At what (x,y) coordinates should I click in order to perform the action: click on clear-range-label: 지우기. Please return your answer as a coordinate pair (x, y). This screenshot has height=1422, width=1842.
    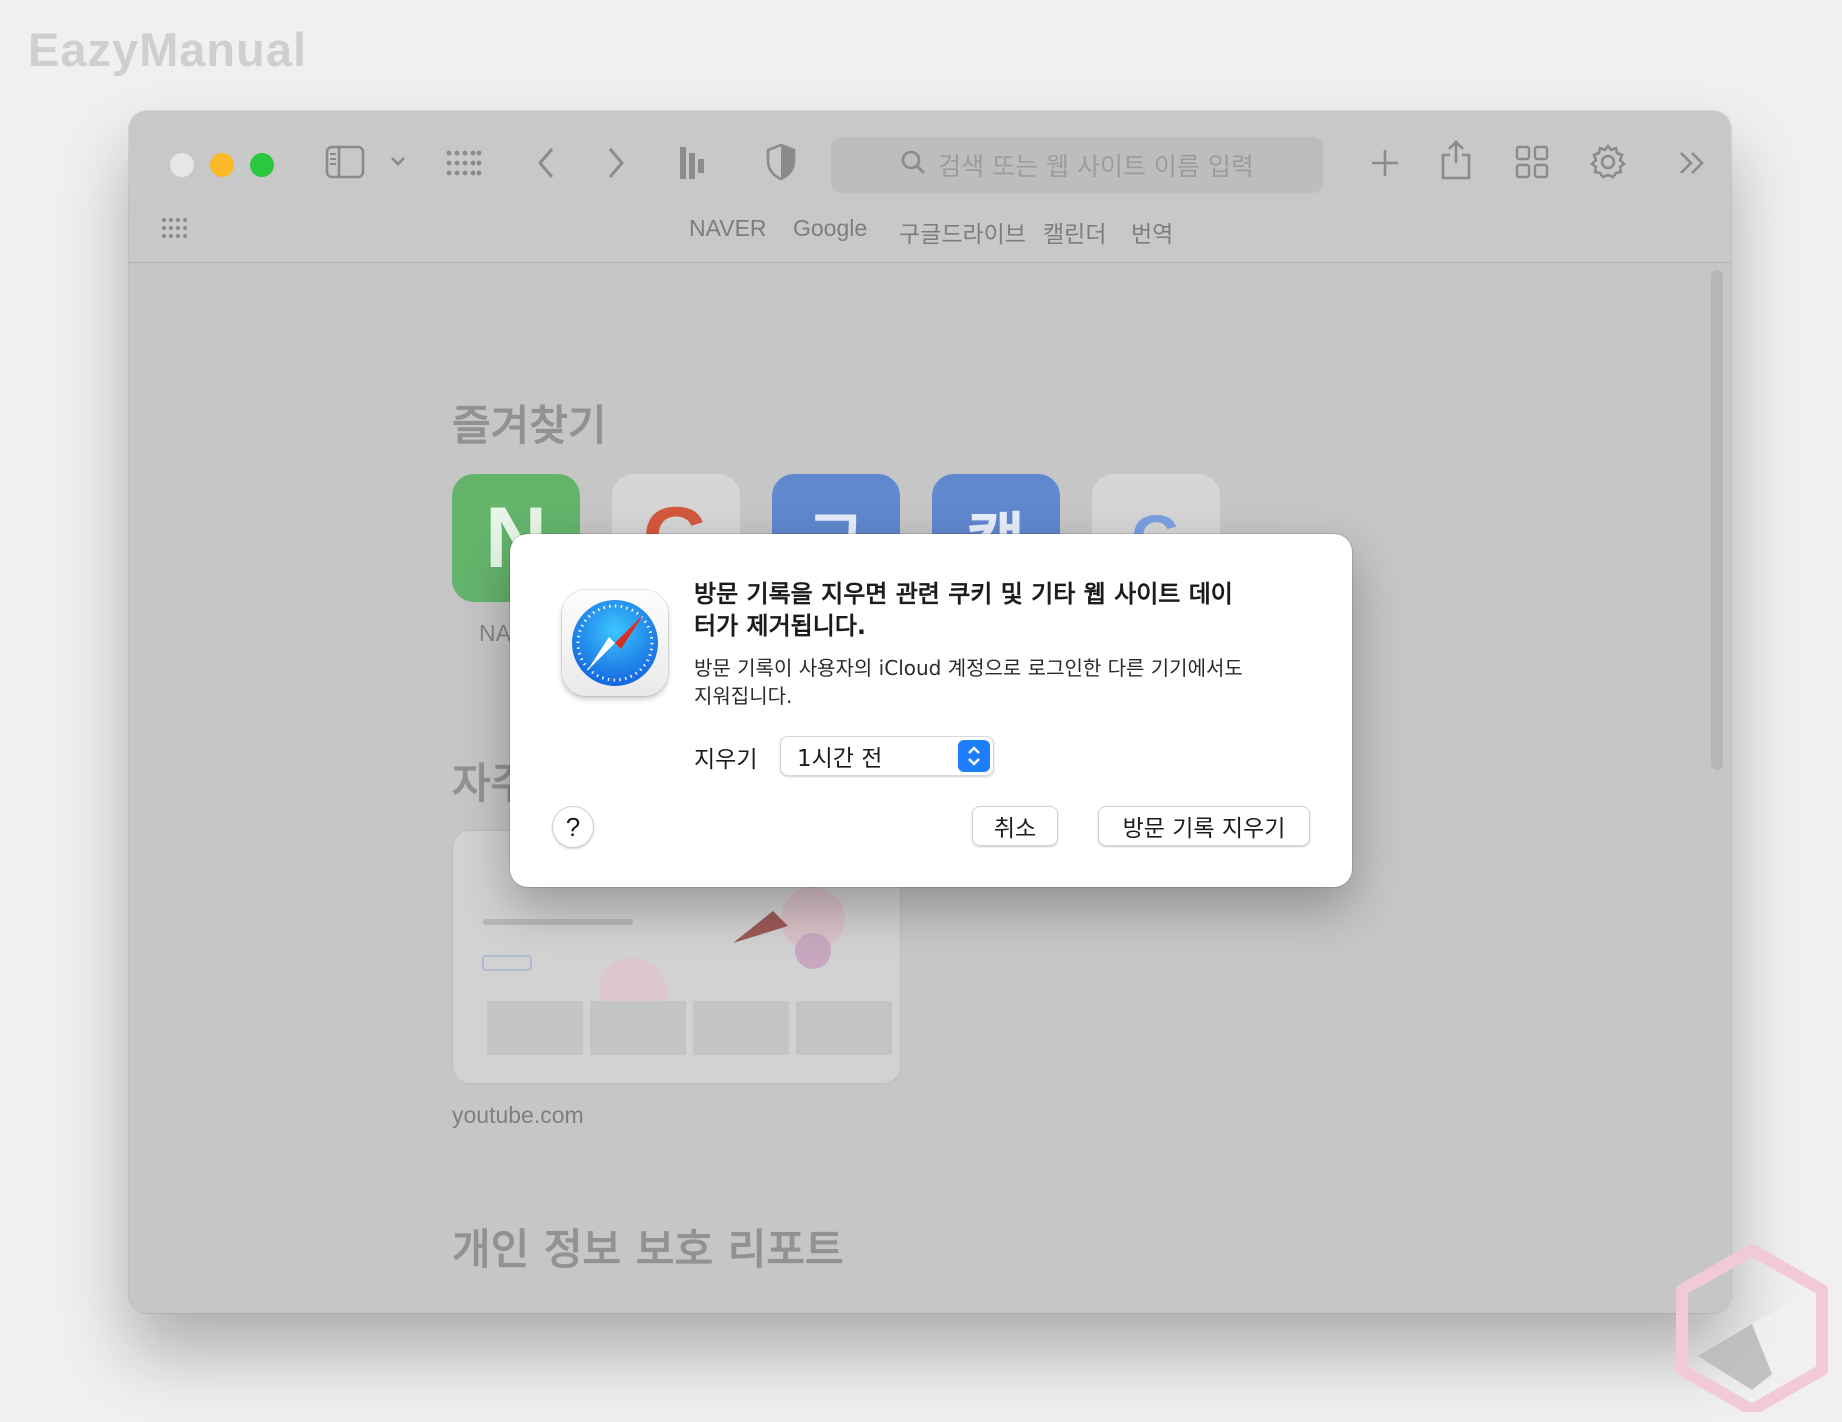
    Looking at the image, I should click on (726, 760).